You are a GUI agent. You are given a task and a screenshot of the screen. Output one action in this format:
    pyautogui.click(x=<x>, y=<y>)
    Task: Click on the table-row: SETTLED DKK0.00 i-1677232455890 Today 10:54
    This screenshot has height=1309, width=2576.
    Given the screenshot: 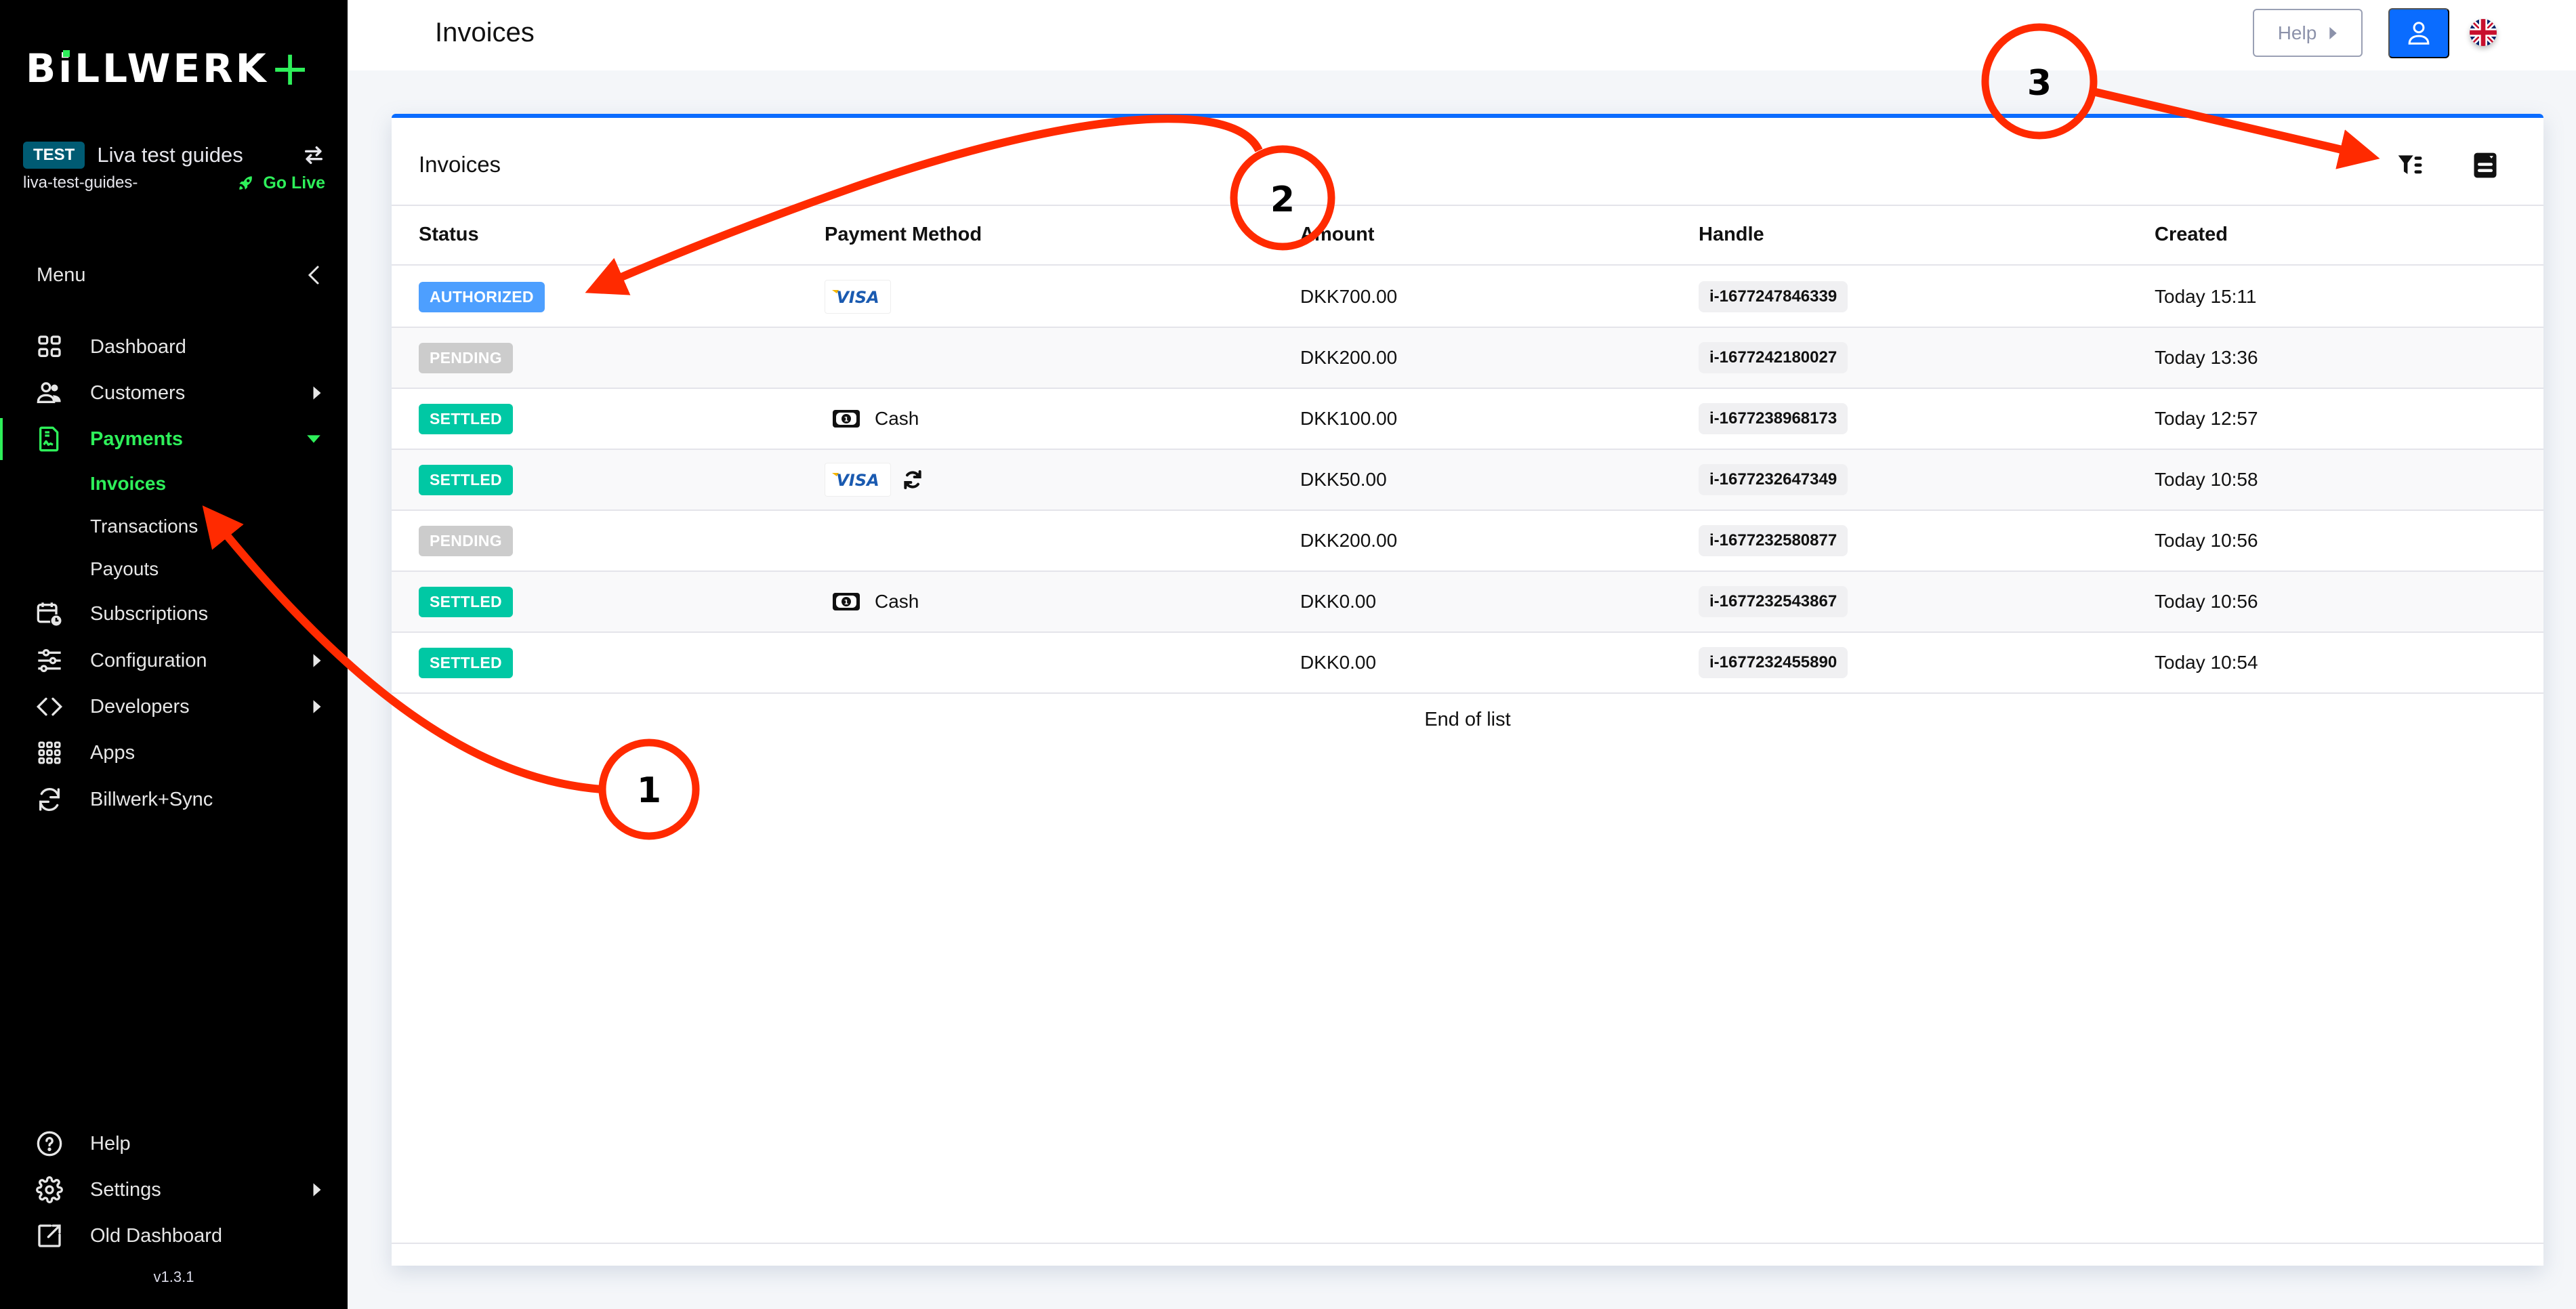 What is the action you would take?
    pyautogui.click(x=1467, y=663)
    